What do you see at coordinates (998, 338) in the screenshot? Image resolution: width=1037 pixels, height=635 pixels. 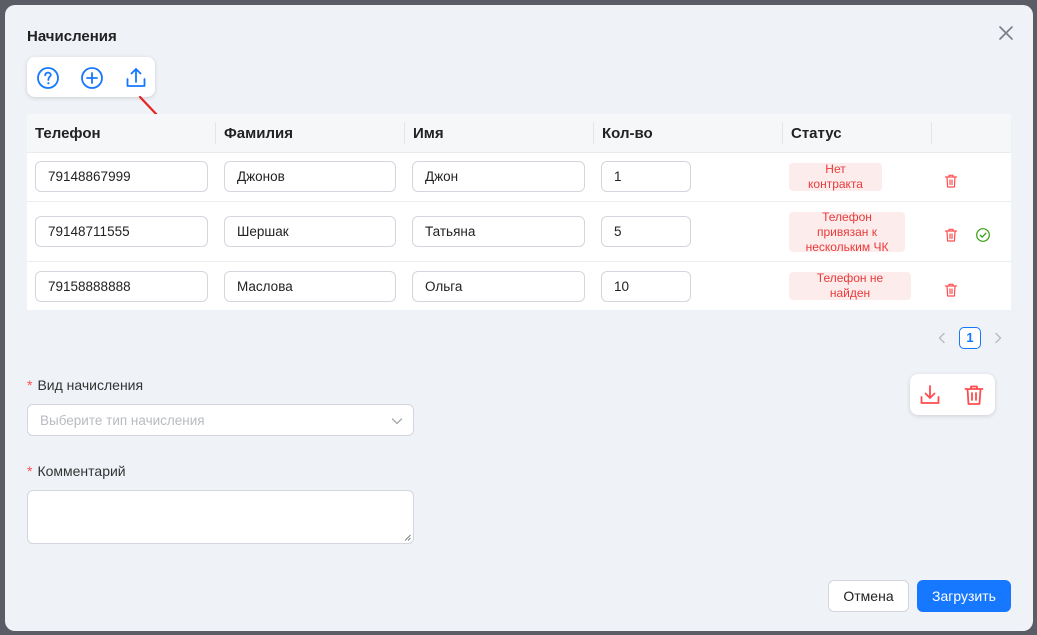 I see `chevron-right-icon` at bounding box center [998, 338].